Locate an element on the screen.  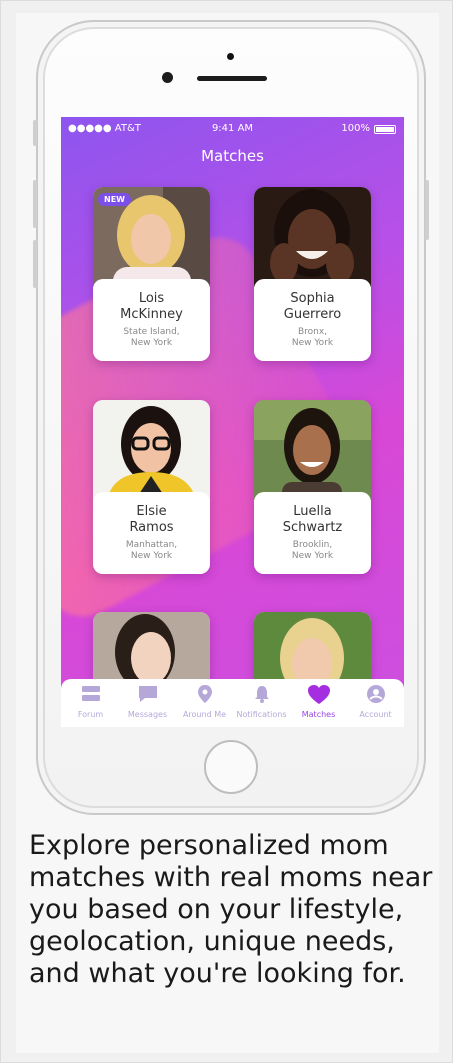
match-info: Sophia Guerrero Bronx, New York is located at coordinates (312, 320).